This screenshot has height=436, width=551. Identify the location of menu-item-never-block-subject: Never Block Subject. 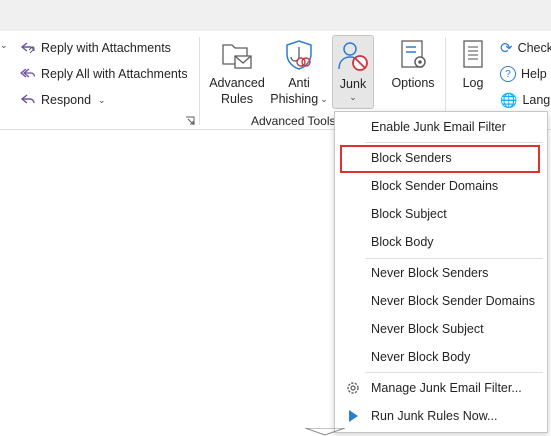
(441, 329).